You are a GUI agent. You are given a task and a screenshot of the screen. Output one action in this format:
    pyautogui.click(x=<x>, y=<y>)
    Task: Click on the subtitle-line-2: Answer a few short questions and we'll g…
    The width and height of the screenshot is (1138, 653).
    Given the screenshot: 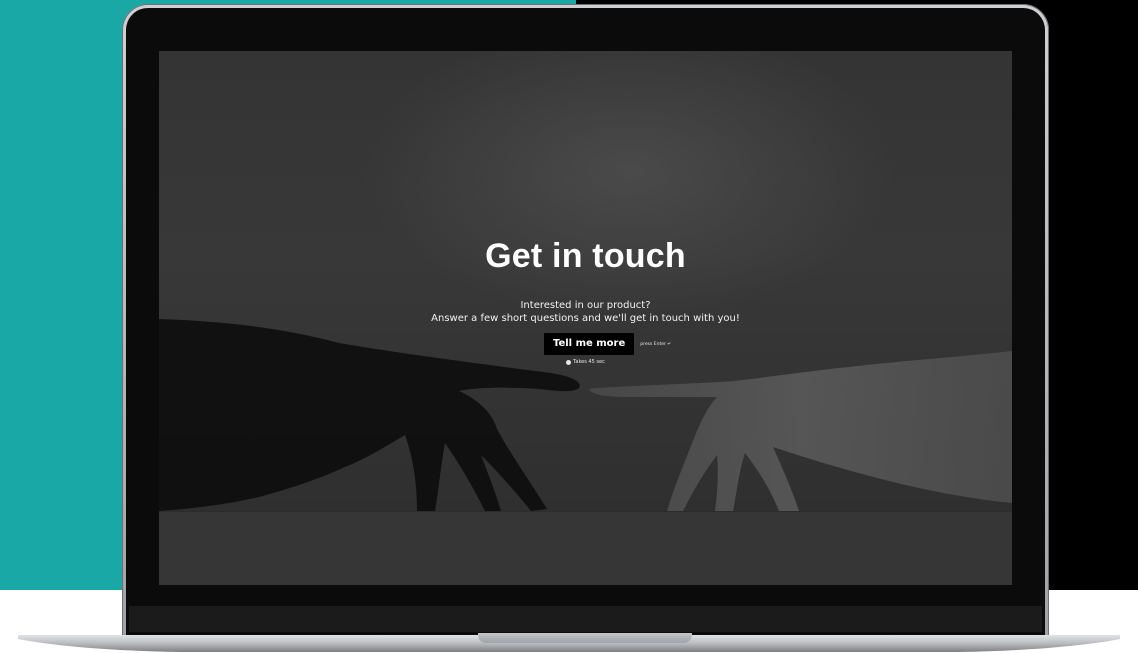 What is the action you would take?
    pyautogui.click(x=585, y=318)
    